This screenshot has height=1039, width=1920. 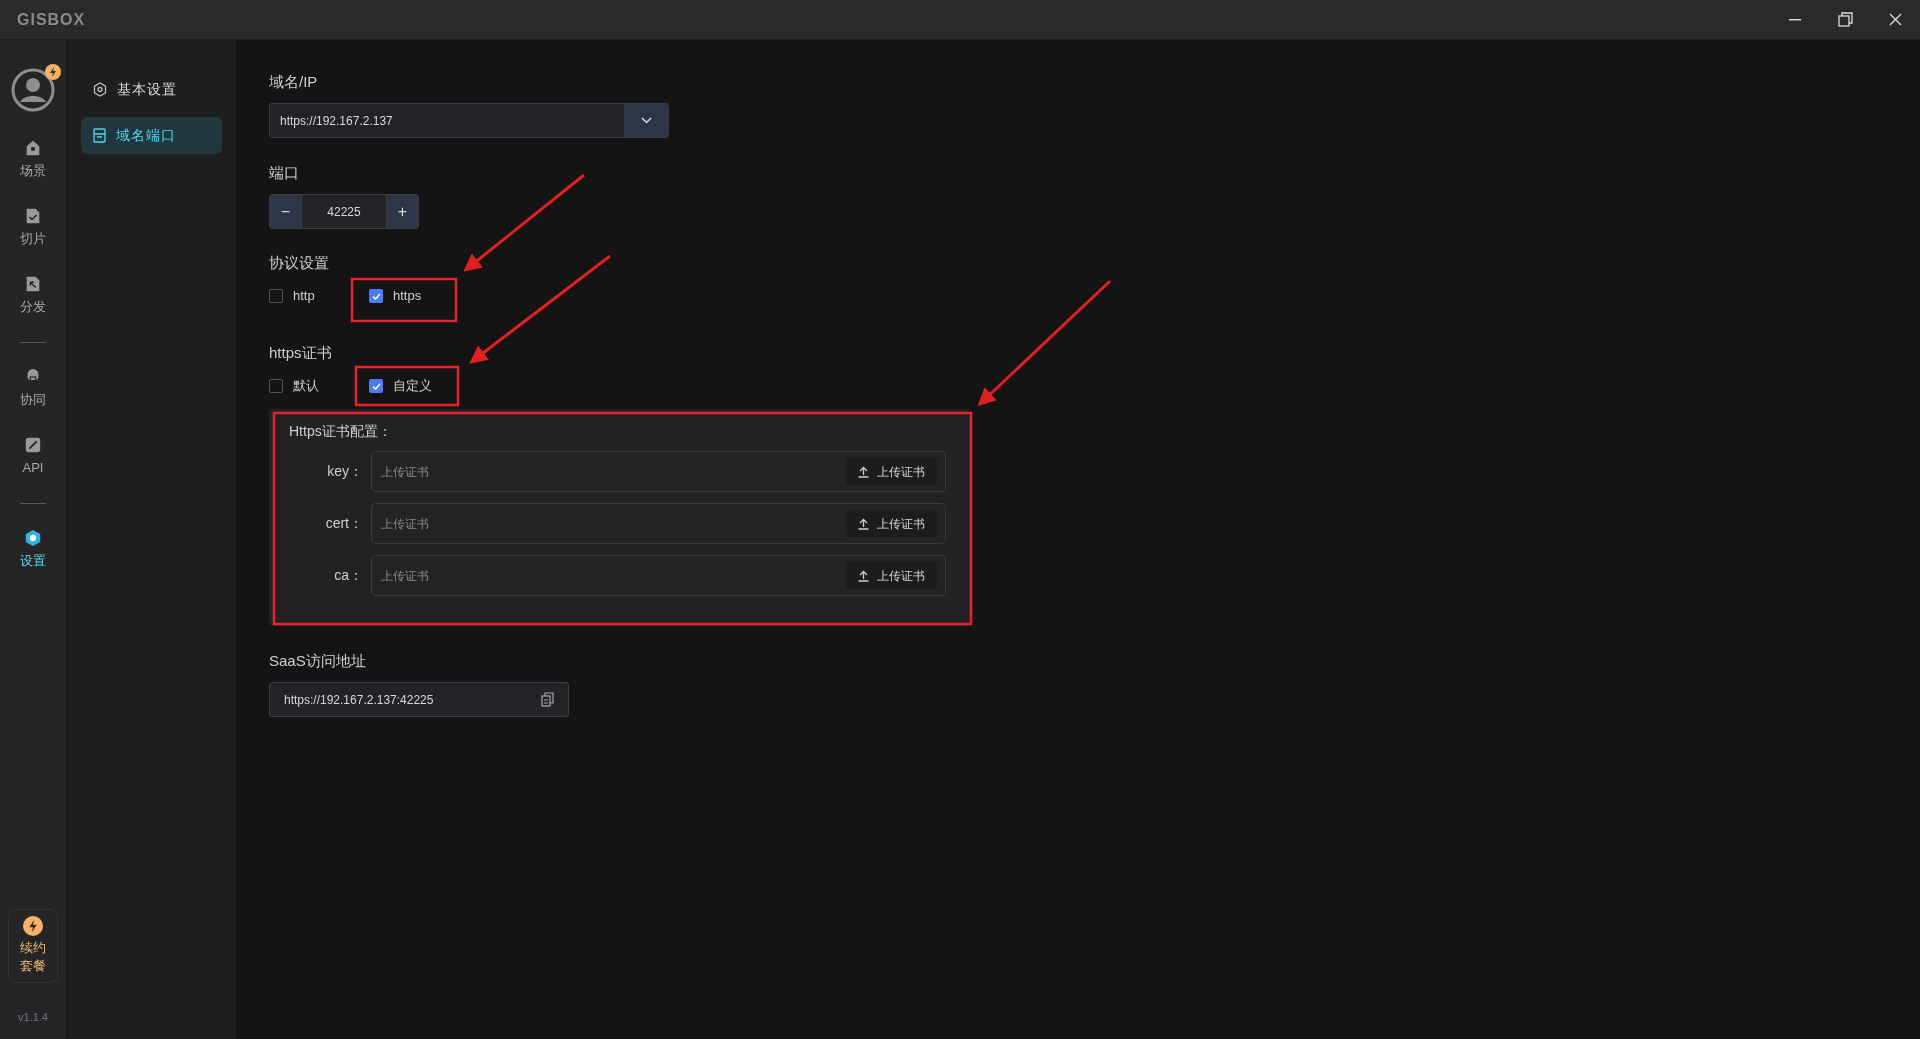 What do you see at coordinates (402, 211) in the screenshot?
I see `increment-button: +` at bounding box center [402, 211].